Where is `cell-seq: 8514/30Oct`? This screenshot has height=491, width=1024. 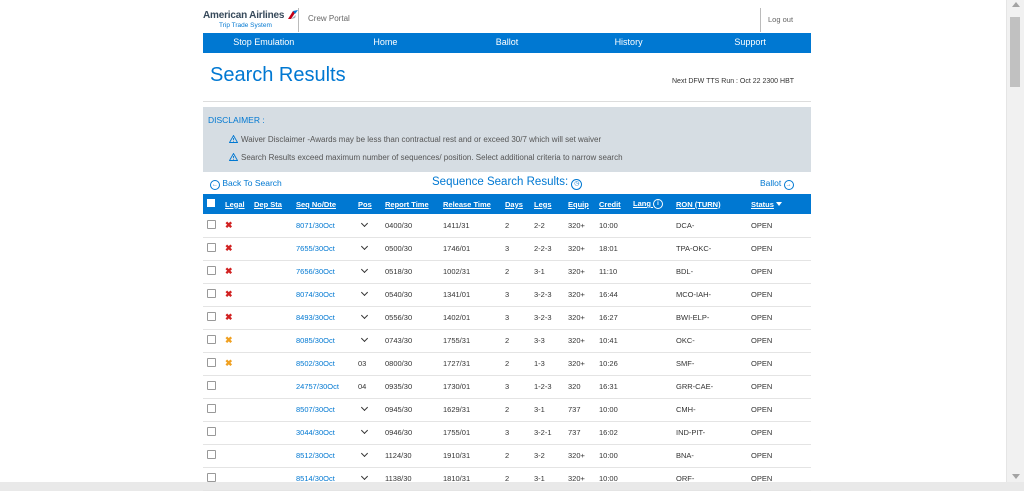 cell-seq: 8514/30Oct is located at coordinates (325, 478).